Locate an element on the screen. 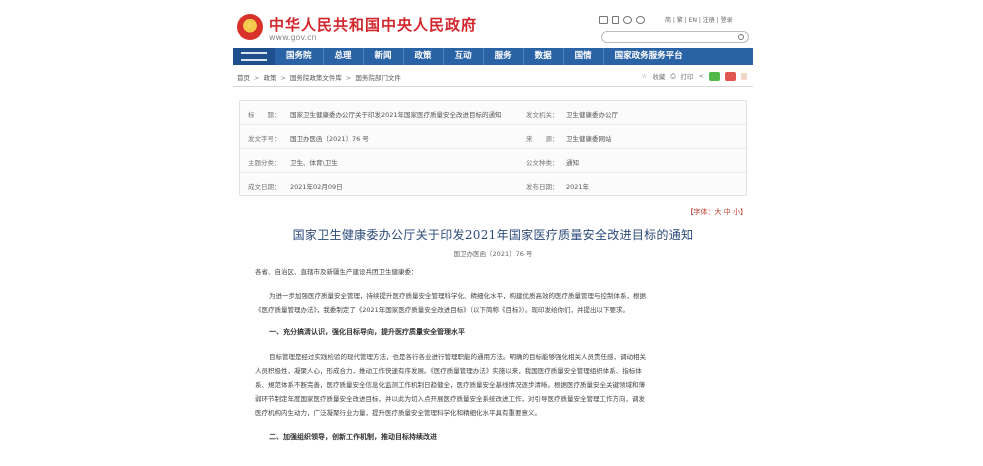 The image size is (983, 466). print-link: 打印 is located at coordinates (687, 76).